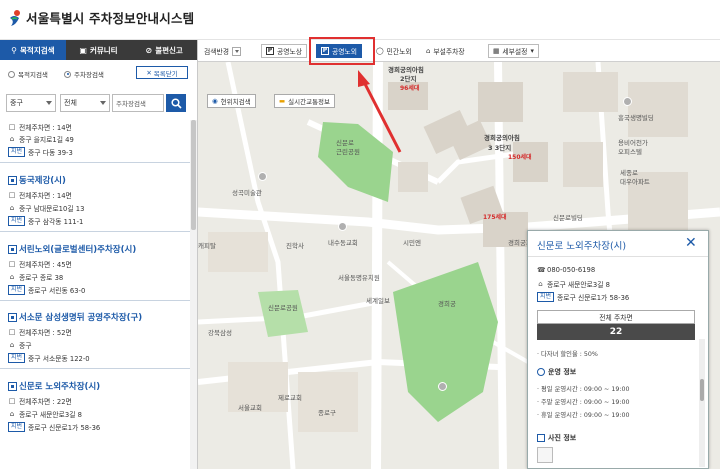  Describe the element at coordinates (290, 52) in the screenshot. I see `button-label: 공영노상` at that location.